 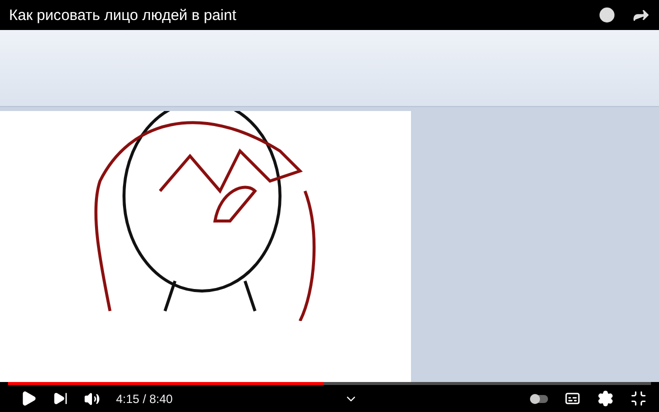 What do you see at coordinates (638, 398) in the screenshot?
I see `exit-fullscreen-icon` at bounding box center [638, 398].